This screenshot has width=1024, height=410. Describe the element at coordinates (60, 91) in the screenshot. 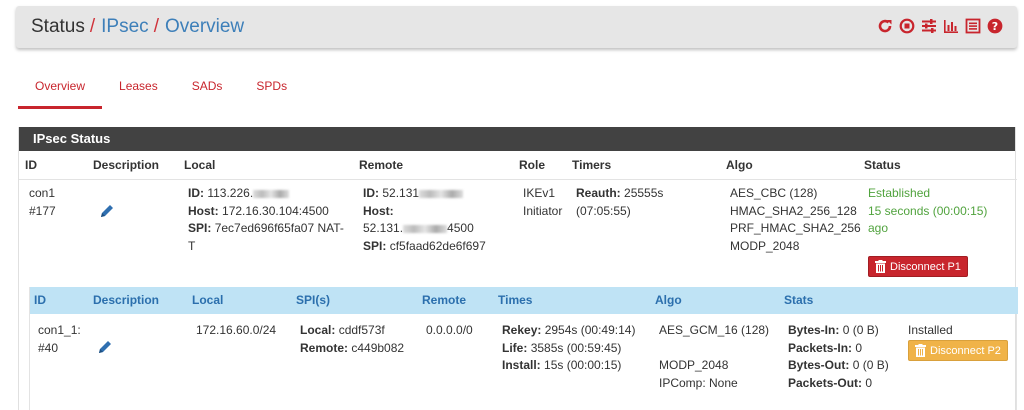

I see `tab-overview: Overview` at that location.